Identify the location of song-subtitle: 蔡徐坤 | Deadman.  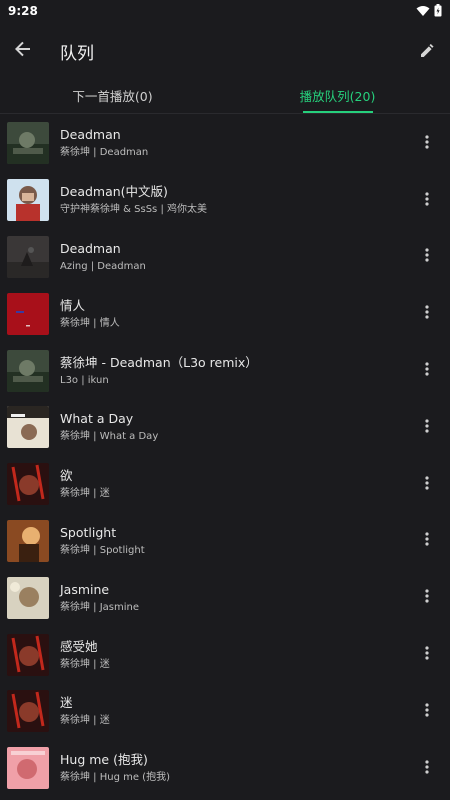
(104, 153).